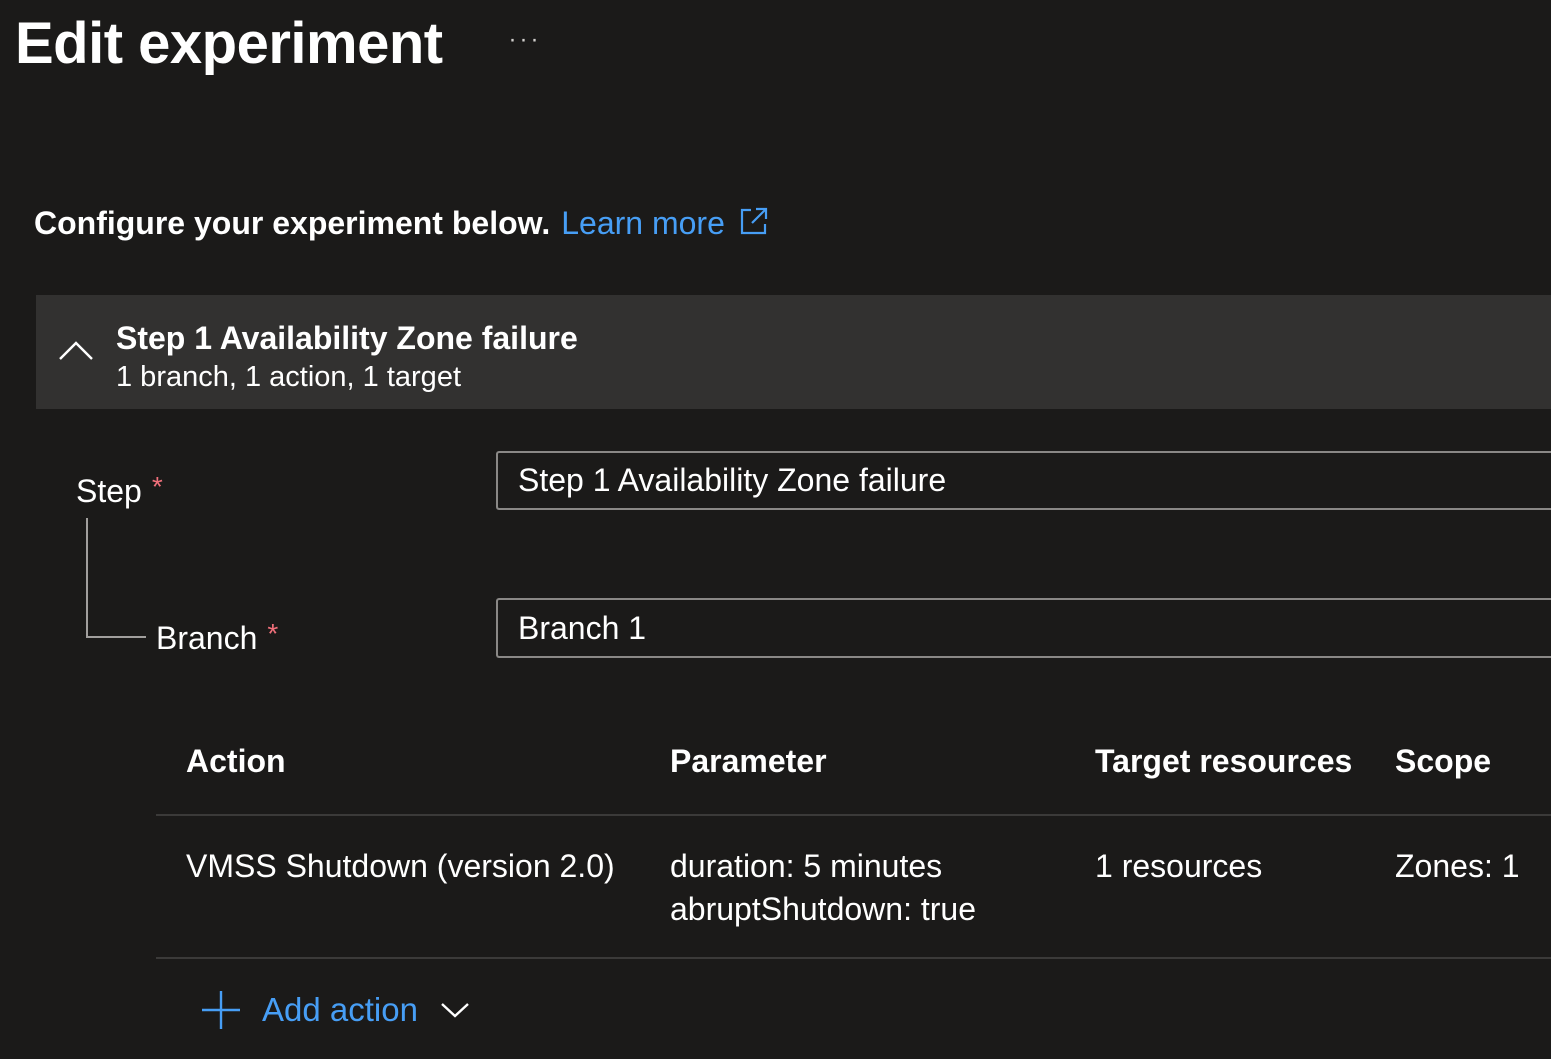 The height and width of the screenshot is (1059, 1551). I want to click on branch-label-text: Branch, so click(207, 638).